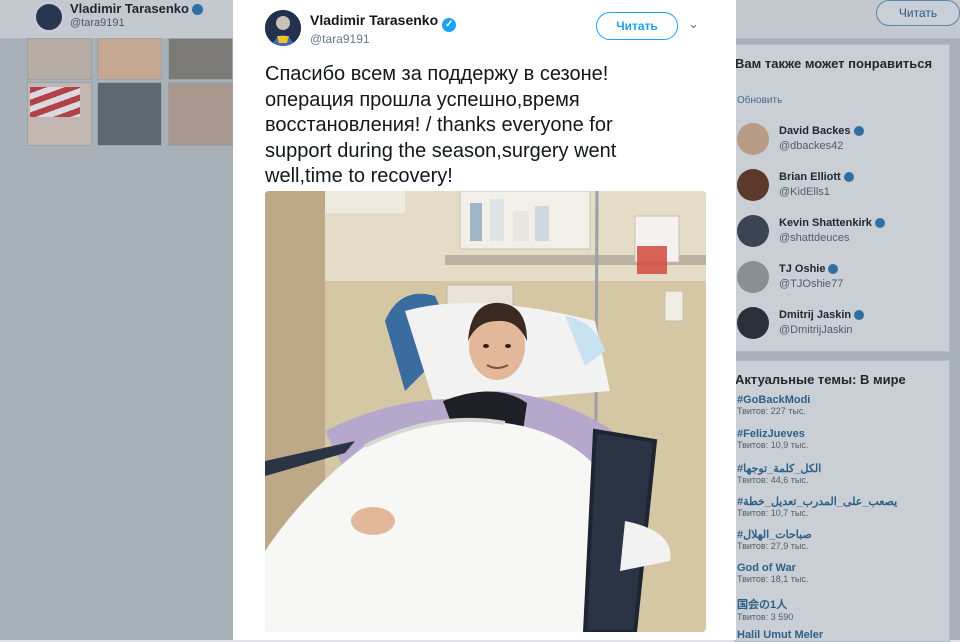 The width and height of the screenshot is (960, 642). I want to click on author-avatar, so click(283, 28).